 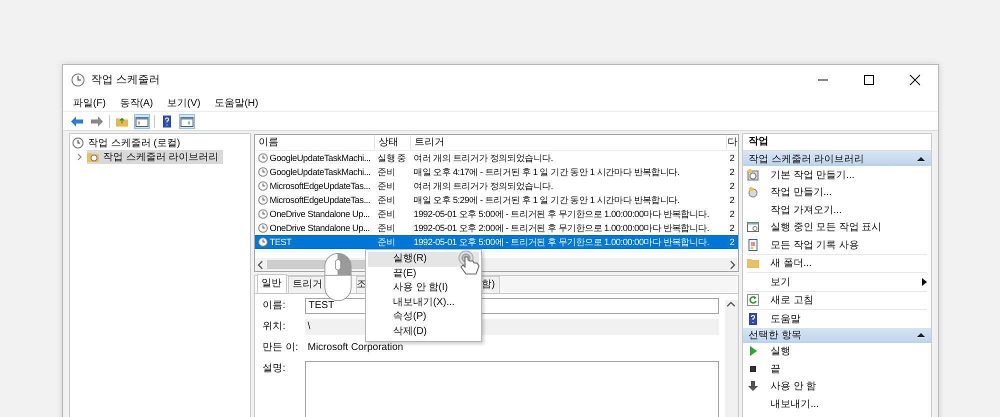 What do you see at coordinates (806, 159) in the screenshot?
I see `section-title: 작업 스케줄러 라이브러리` at bounding box center [806, 159].